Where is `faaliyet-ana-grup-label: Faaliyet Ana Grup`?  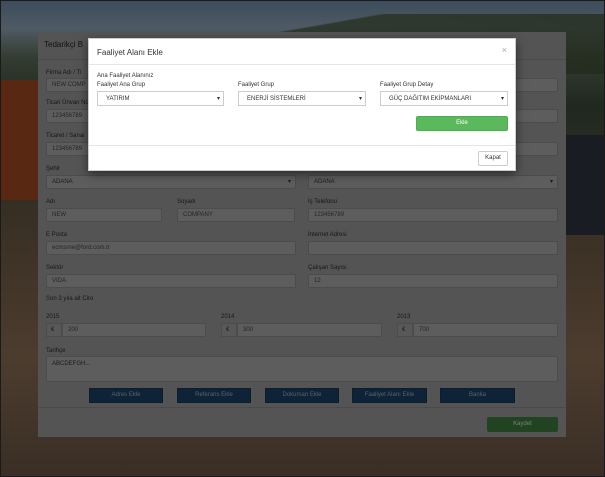
faaliyet-ana-grup-label: Faaliyet Ana Grup is located at coordinates (121, 85).